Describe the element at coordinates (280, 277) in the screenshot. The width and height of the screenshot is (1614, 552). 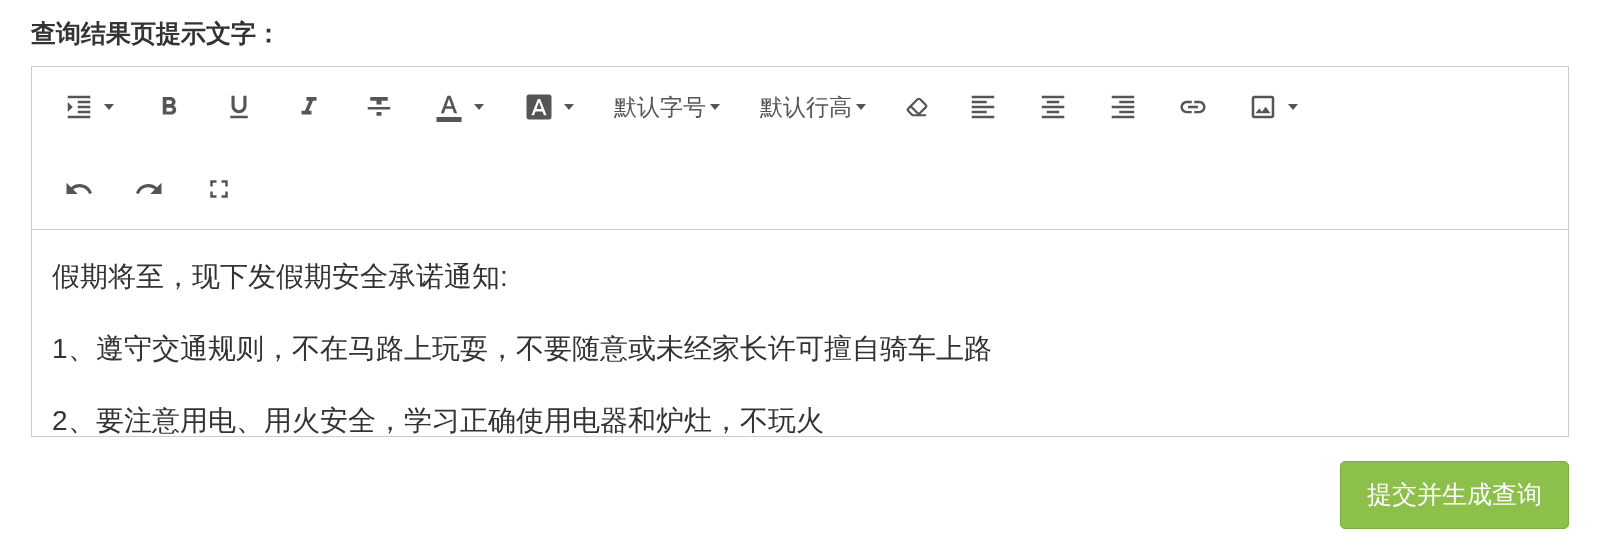
I see `paragraph: 假期将至，现下发假期安全承诺通知:` at that location.